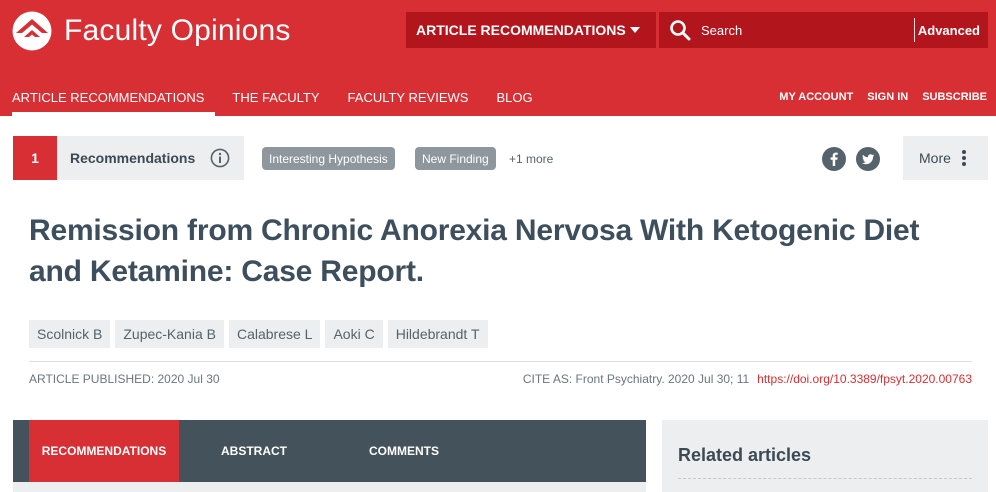 This screenshot has width=996, height=492. What do you see at coordinates (254, 451) in the screenshot?
I see `tab-abstract: ABSTRACT` at bounding box center [254, 451].